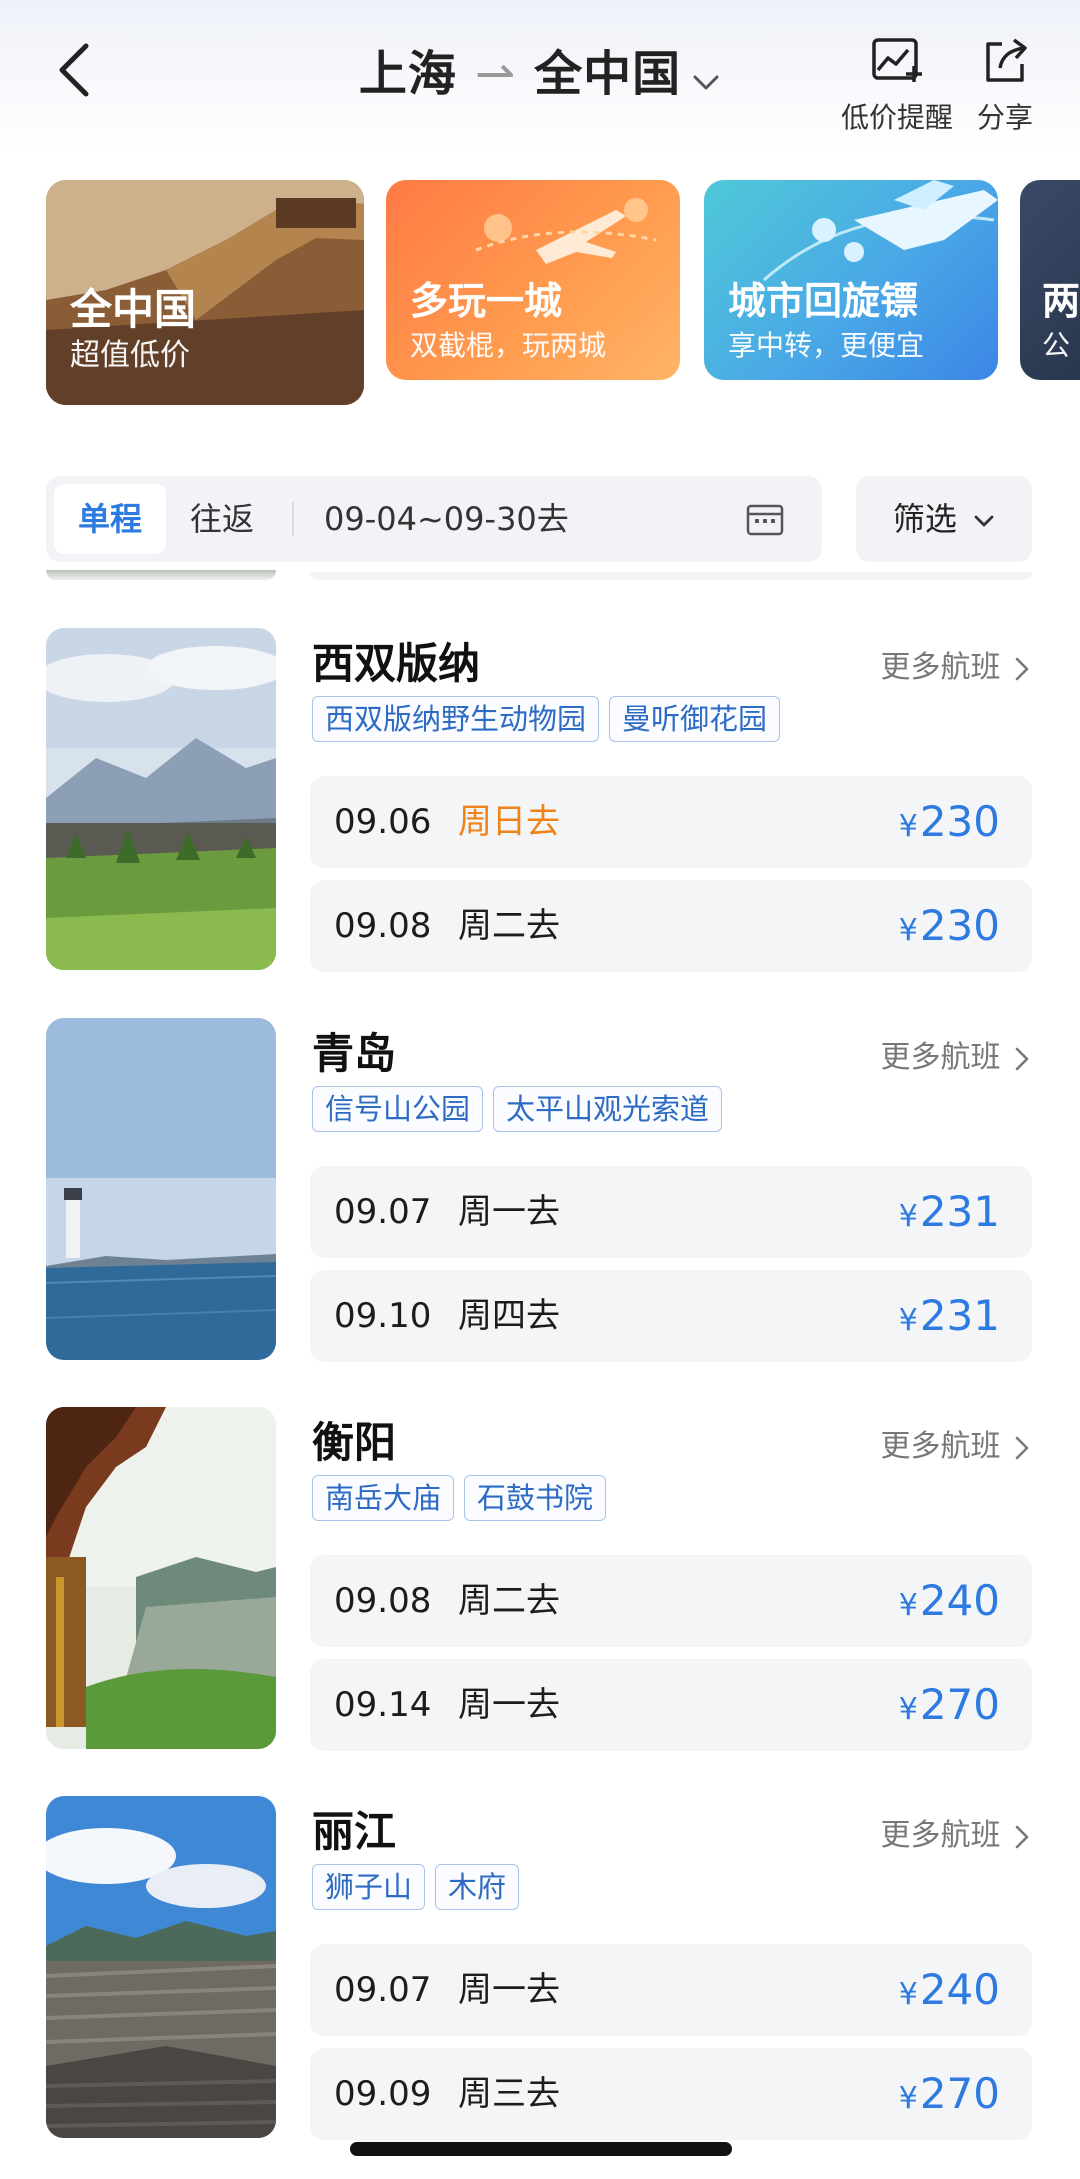 The height and width of the screenshot is (2179, 1080). Describe the element at coordinates (671, 2094) in the screenshot. I see `flight-option-row: 09.09 周三去 ¥270` at that location.